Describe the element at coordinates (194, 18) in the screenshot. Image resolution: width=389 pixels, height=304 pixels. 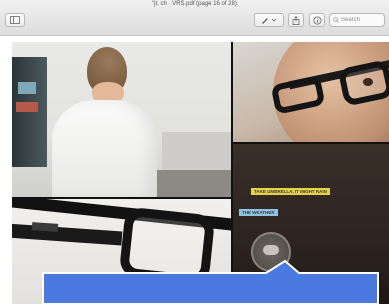
I see `title-bar: “jt, ch · VRS.pdf (page 16 of 28)` at that location.